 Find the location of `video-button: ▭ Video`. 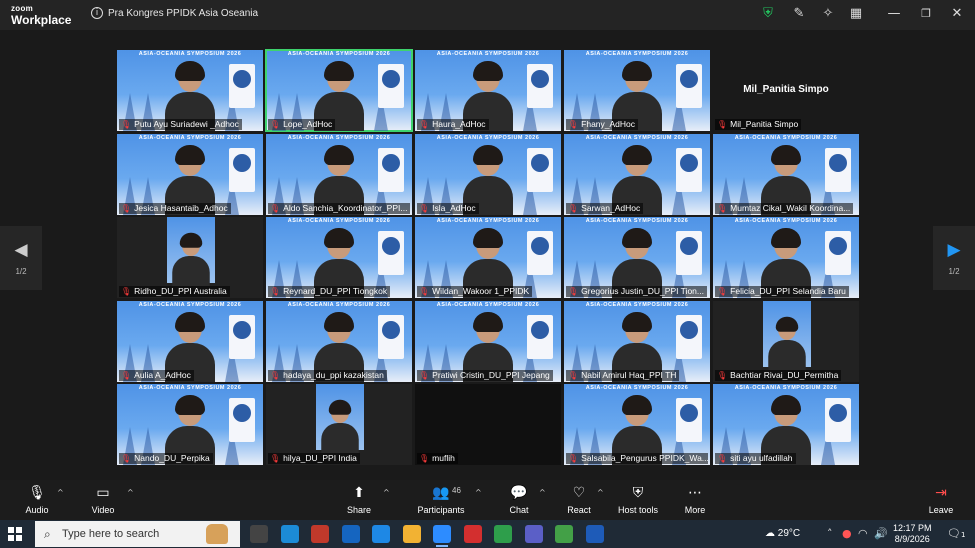

video-button: ▭ Video is located at coordinates (103, 499).